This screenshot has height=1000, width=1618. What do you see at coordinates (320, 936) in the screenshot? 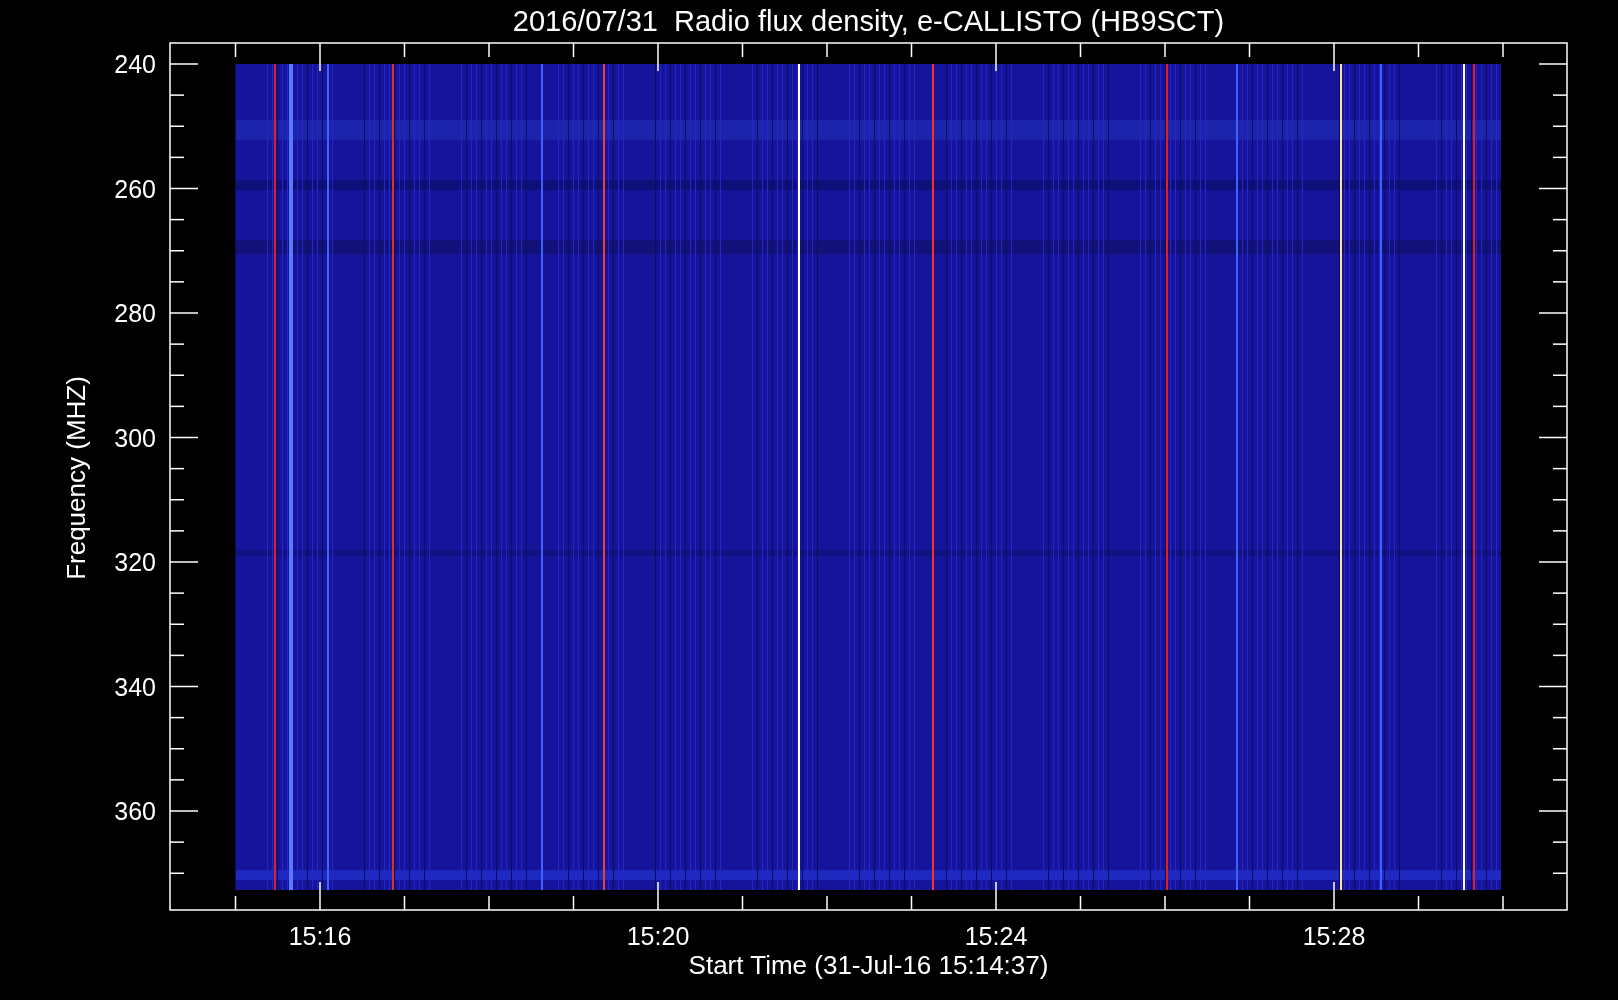
I see `x-tick-label: 15:16` at bounding box center [320, 936].